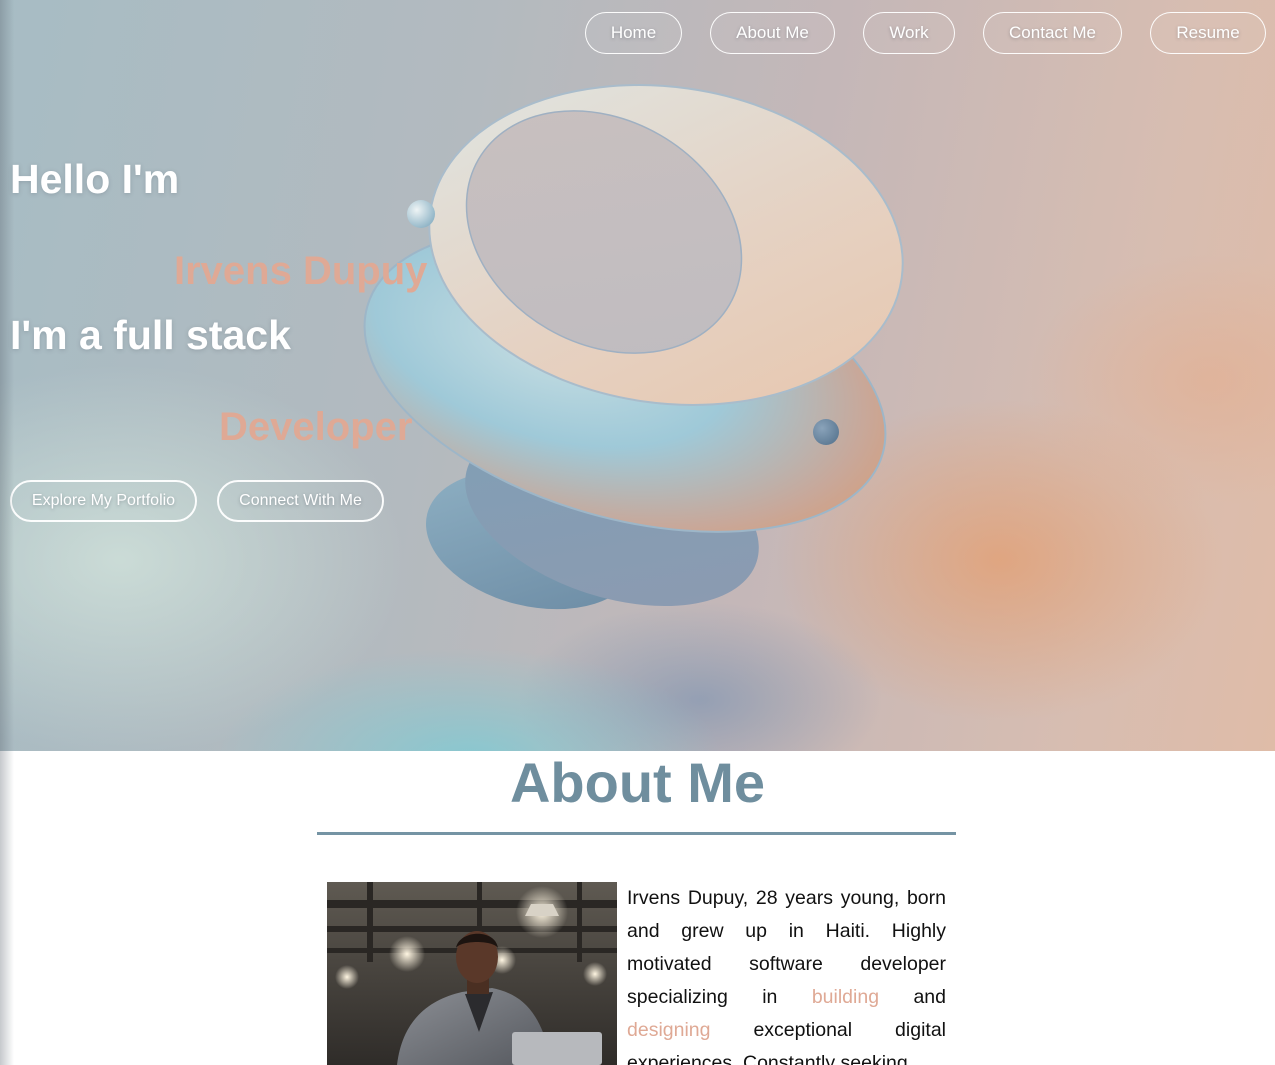 Image resolution: width=1275 pixels, height=1065 pixels. Describe the element at coordinates (772, 33) in the screenshot. I see `nav-about-button: About Me` at that location.